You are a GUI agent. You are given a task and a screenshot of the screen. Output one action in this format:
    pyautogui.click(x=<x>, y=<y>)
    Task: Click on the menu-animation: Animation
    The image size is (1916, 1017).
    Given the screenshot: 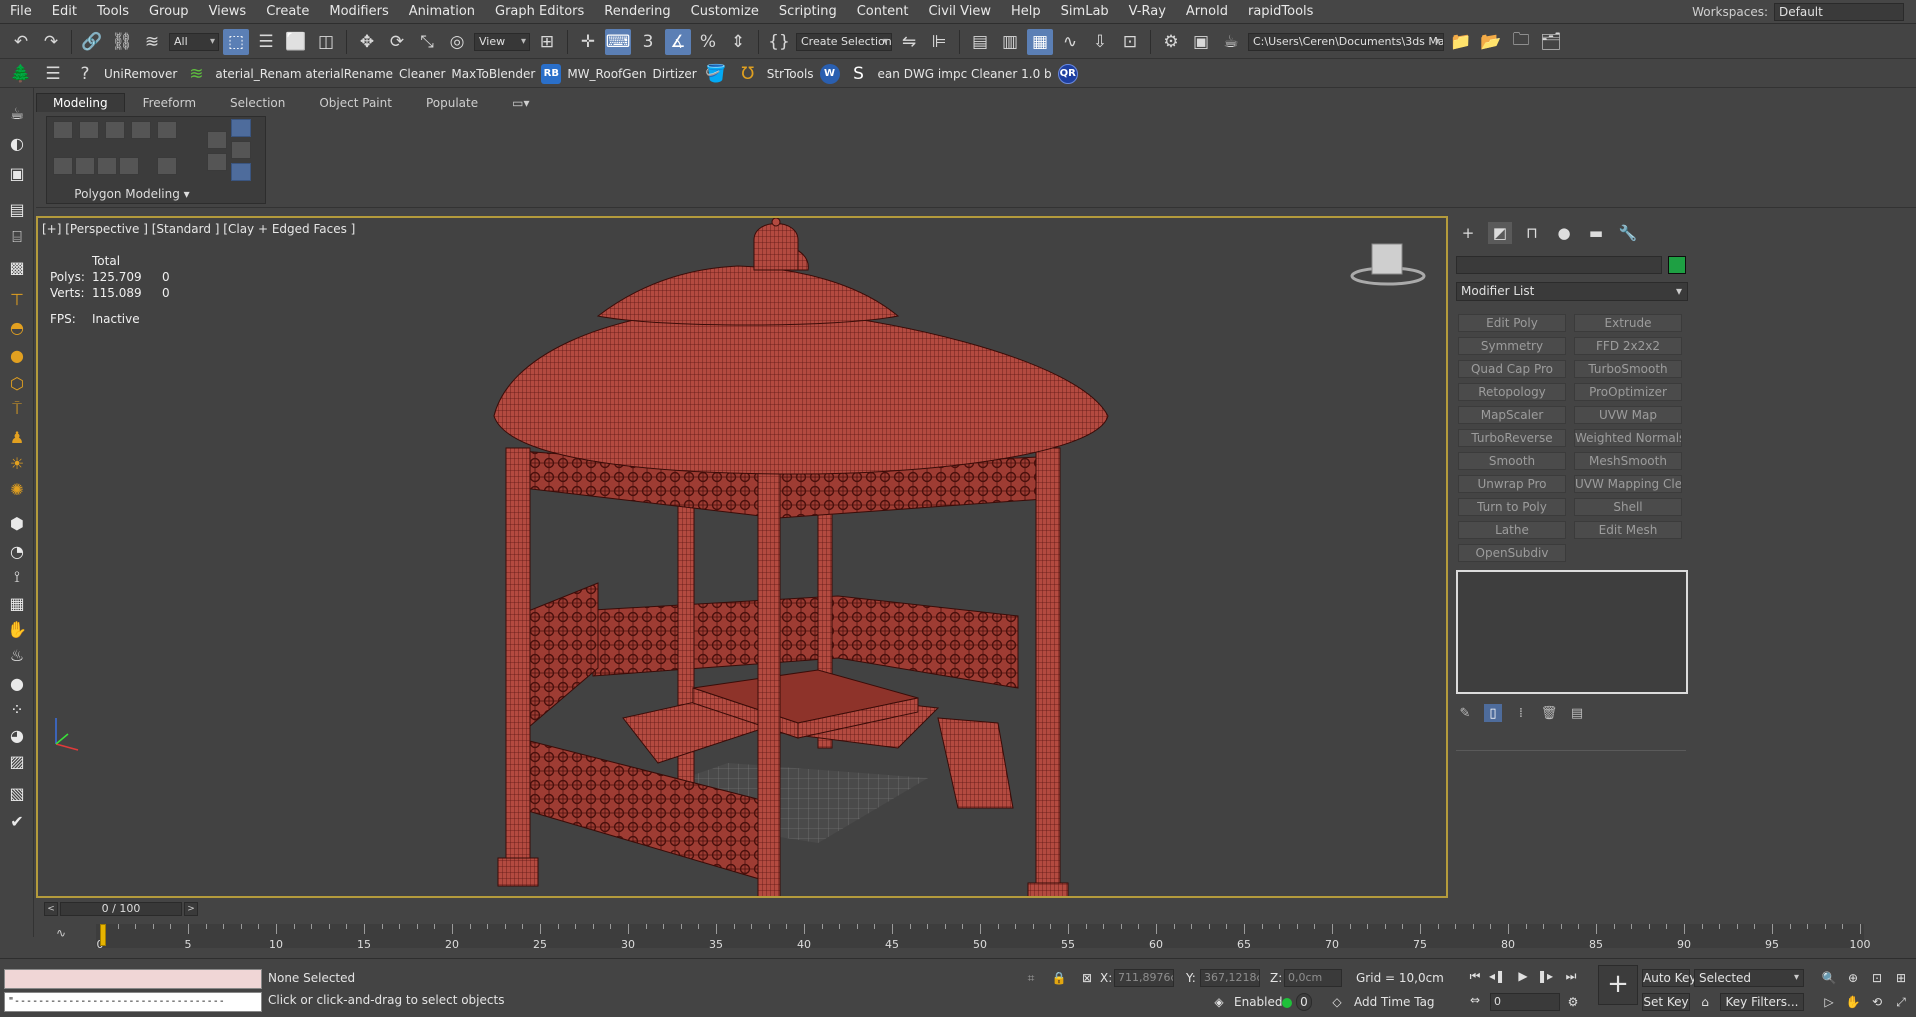 What is the action you would take?
    pyautogui.click(x=442, y=11)
    